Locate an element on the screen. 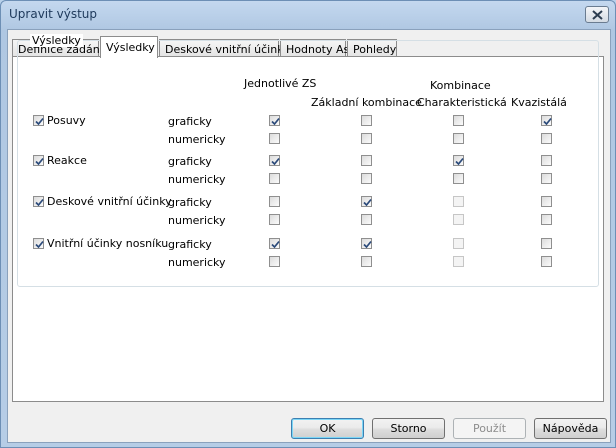 This screenshot has height=448, width=616. numericky-checkbox-r4-c2 is located at coordinates (366, 261).